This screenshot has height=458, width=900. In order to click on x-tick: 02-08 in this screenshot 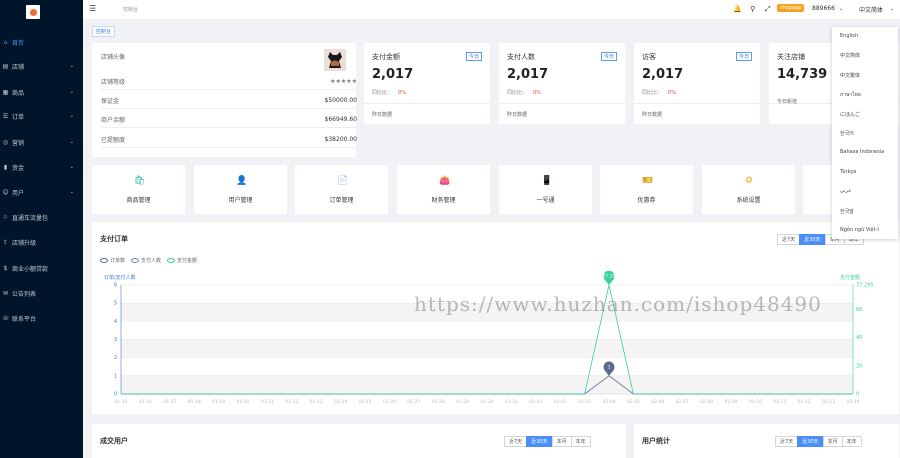, I will do `click(706, 402)`.